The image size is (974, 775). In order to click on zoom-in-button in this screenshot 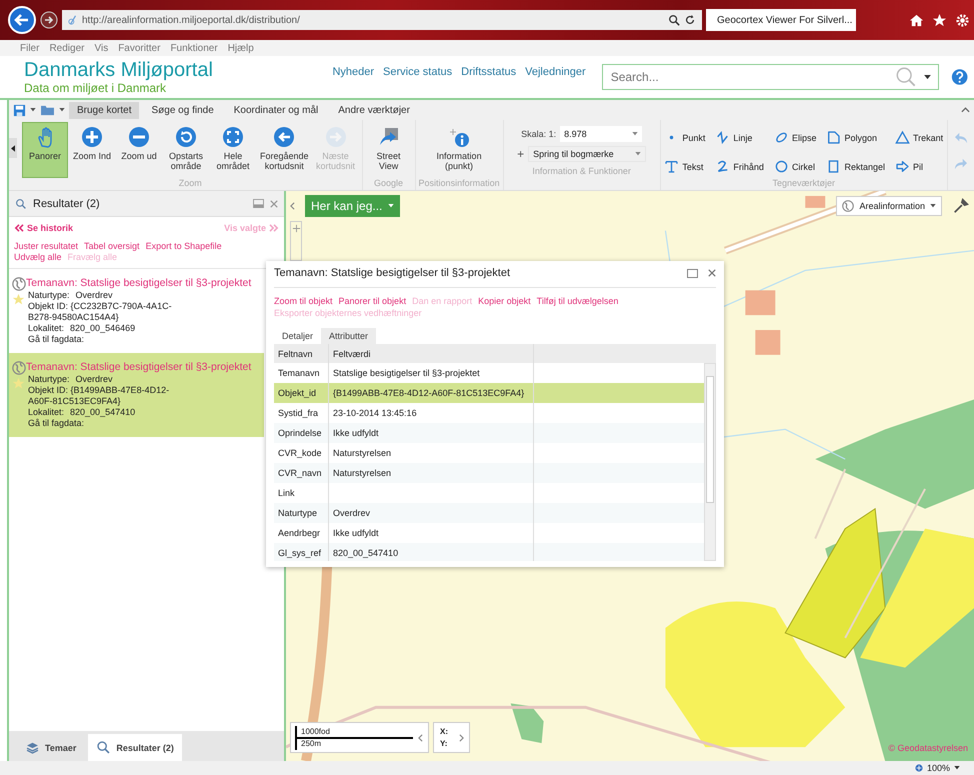, I will do `click(296, 241)`.